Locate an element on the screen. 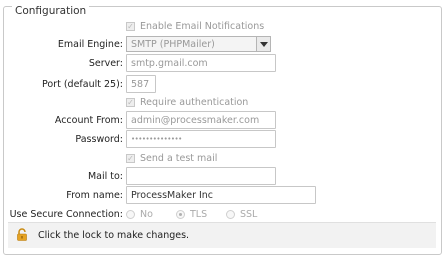 The height and width of the screenshot is (259, 445). server-input: smtp.gmail.com is located at coordinates (201, 63).